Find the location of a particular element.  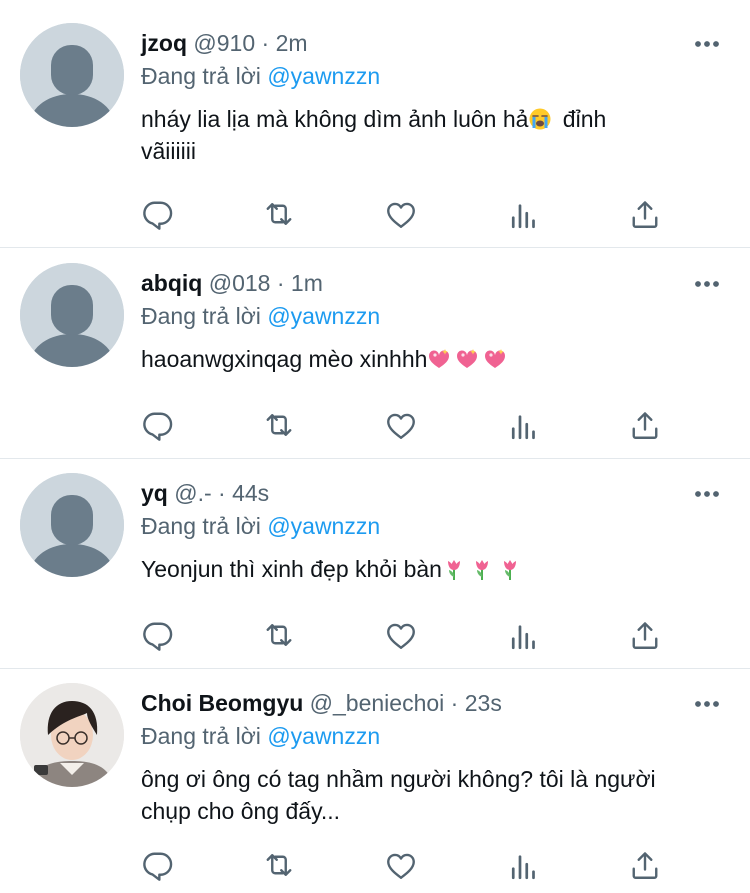

tweet-header: yq @.- · 44s is located at coordinates (425, 493).